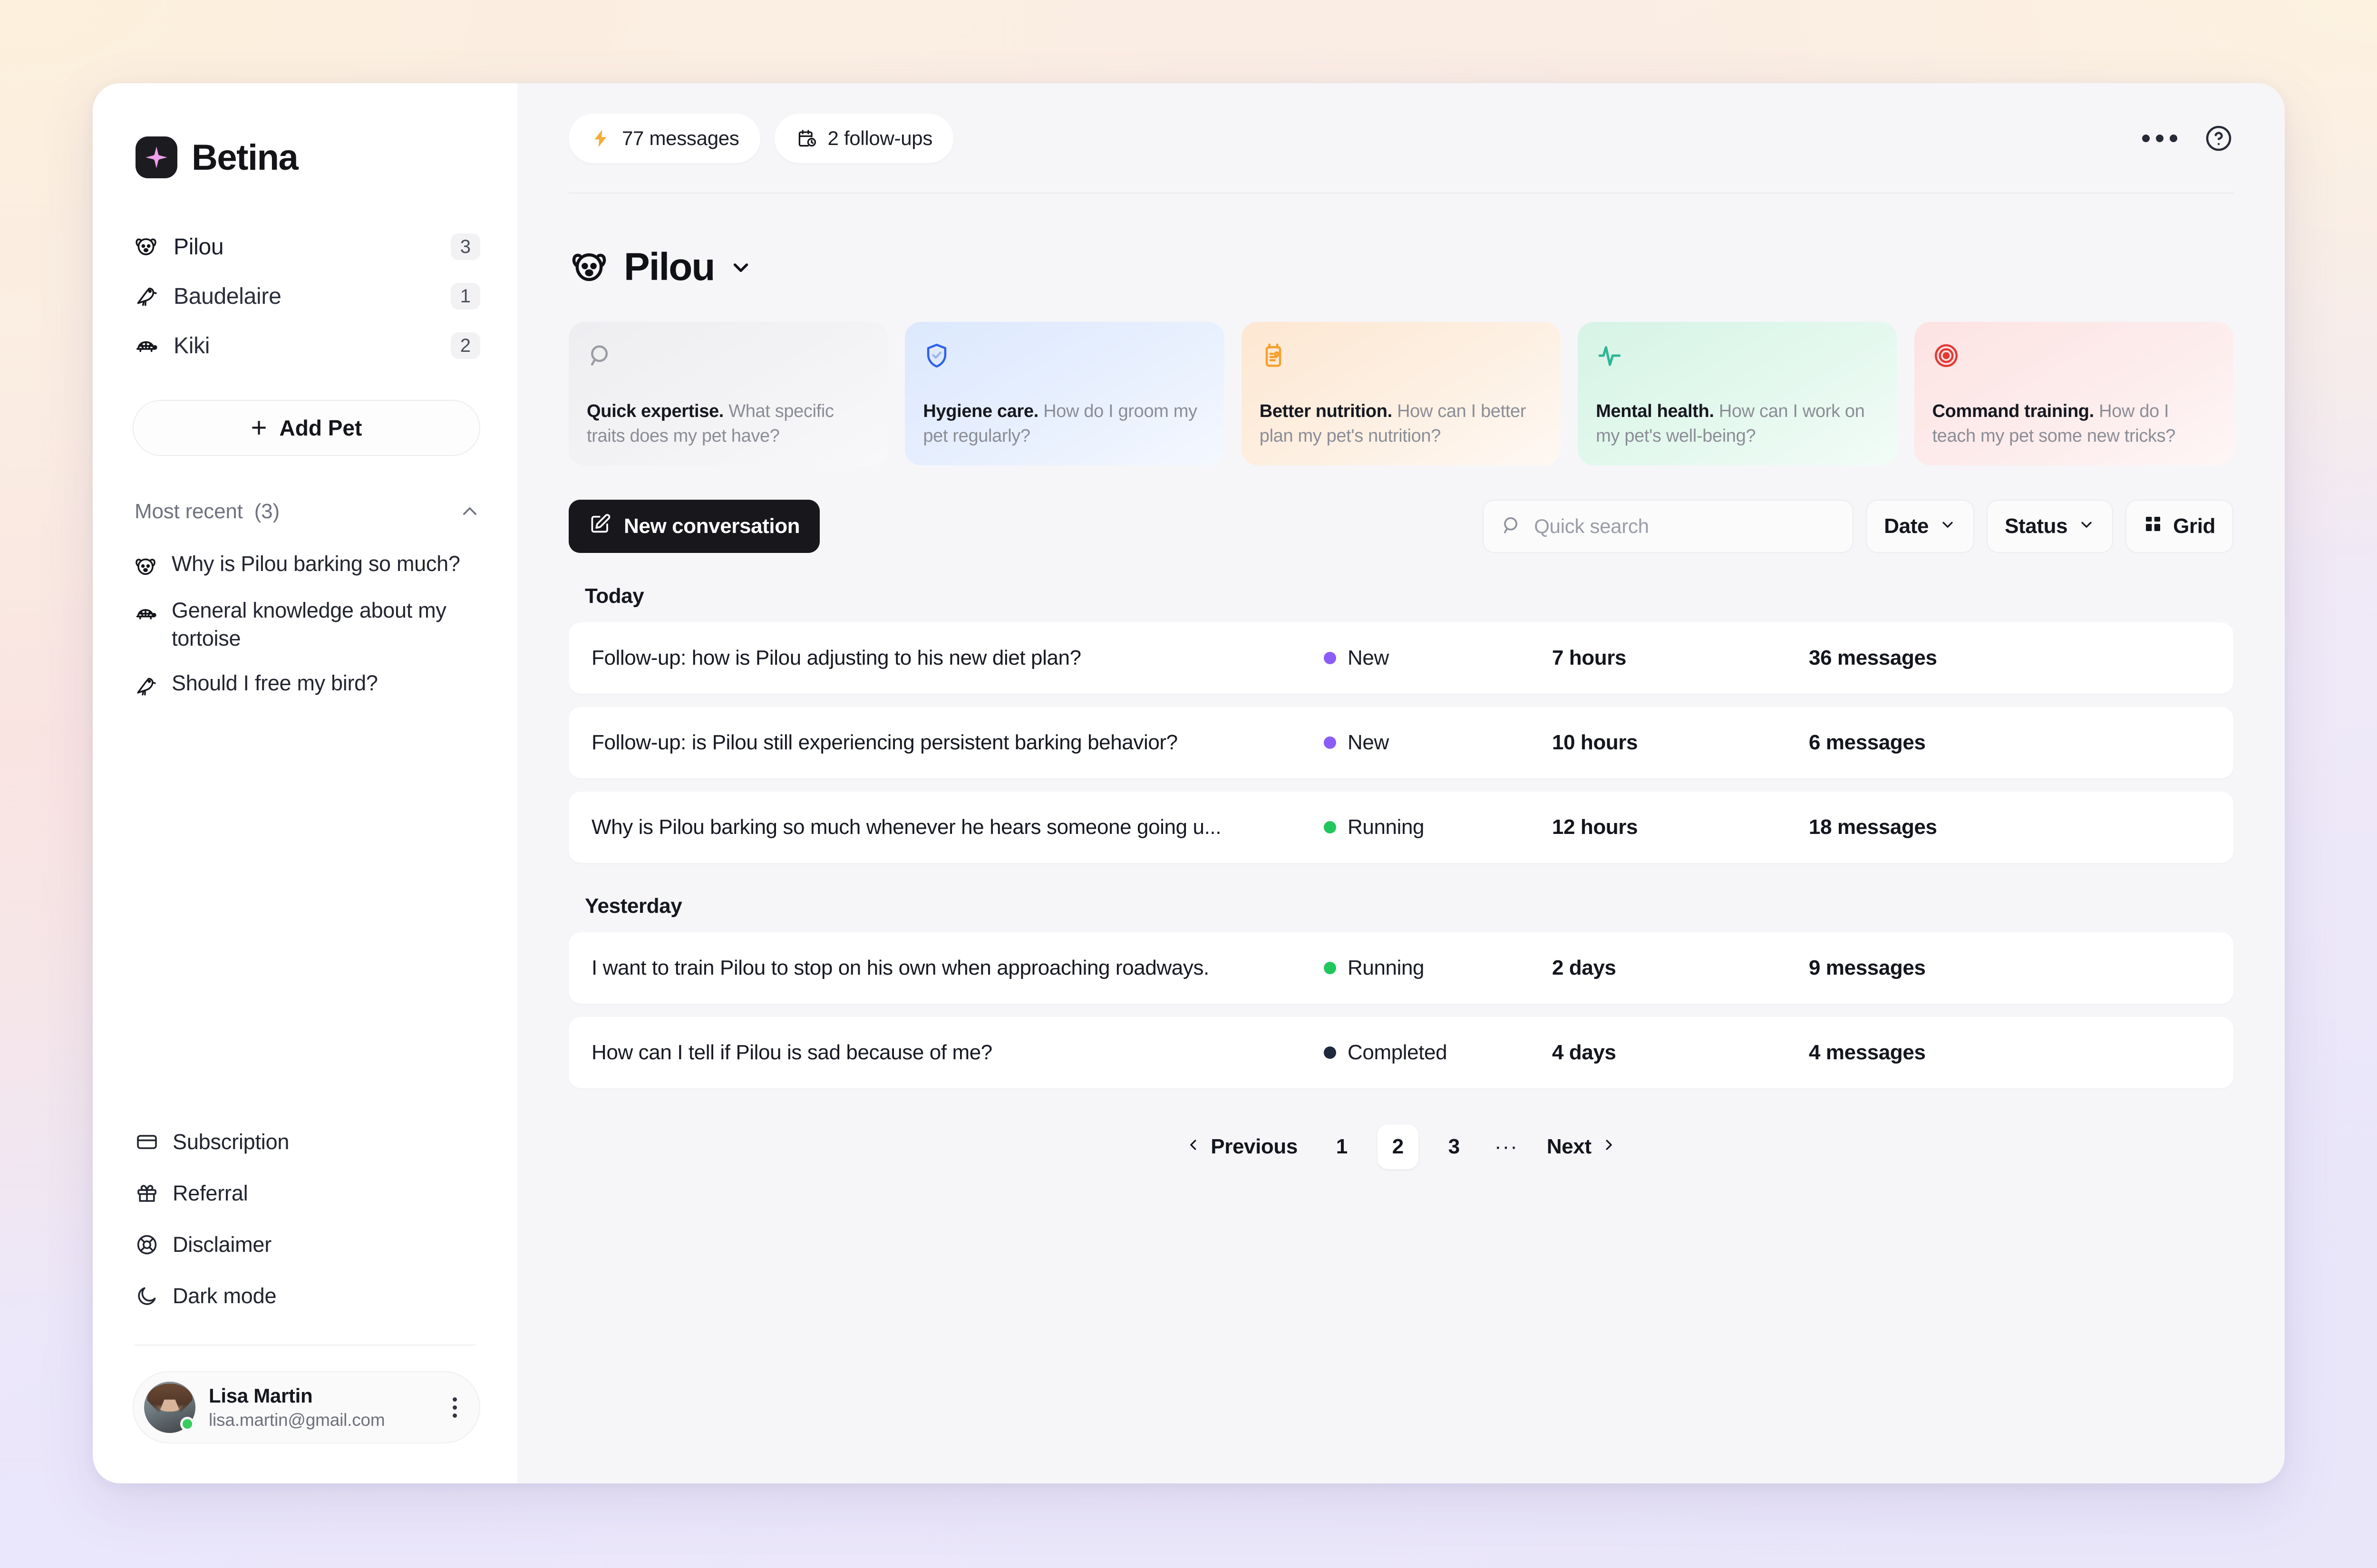 Image resolution: width=2377 pixels, height=1568 pixels. I want to click on target-icon, so click(1947, 355).